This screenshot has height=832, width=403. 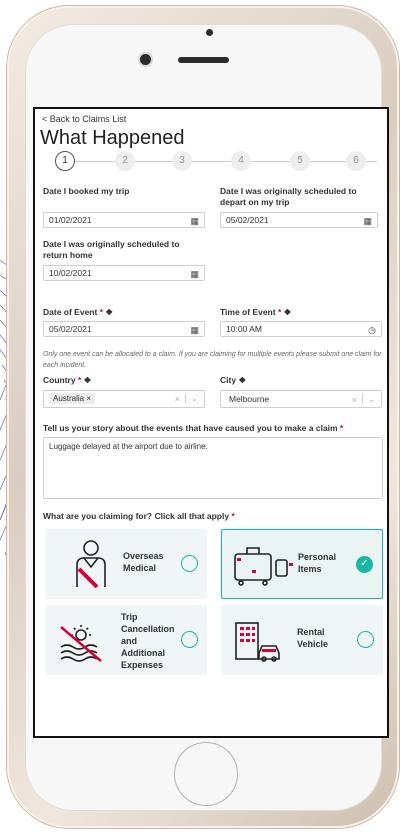 What do you see at coordinates (256, 312) in the screenshot?
I see `event-time-label: Time of Event * ❖` at bounding box center [256, 312].